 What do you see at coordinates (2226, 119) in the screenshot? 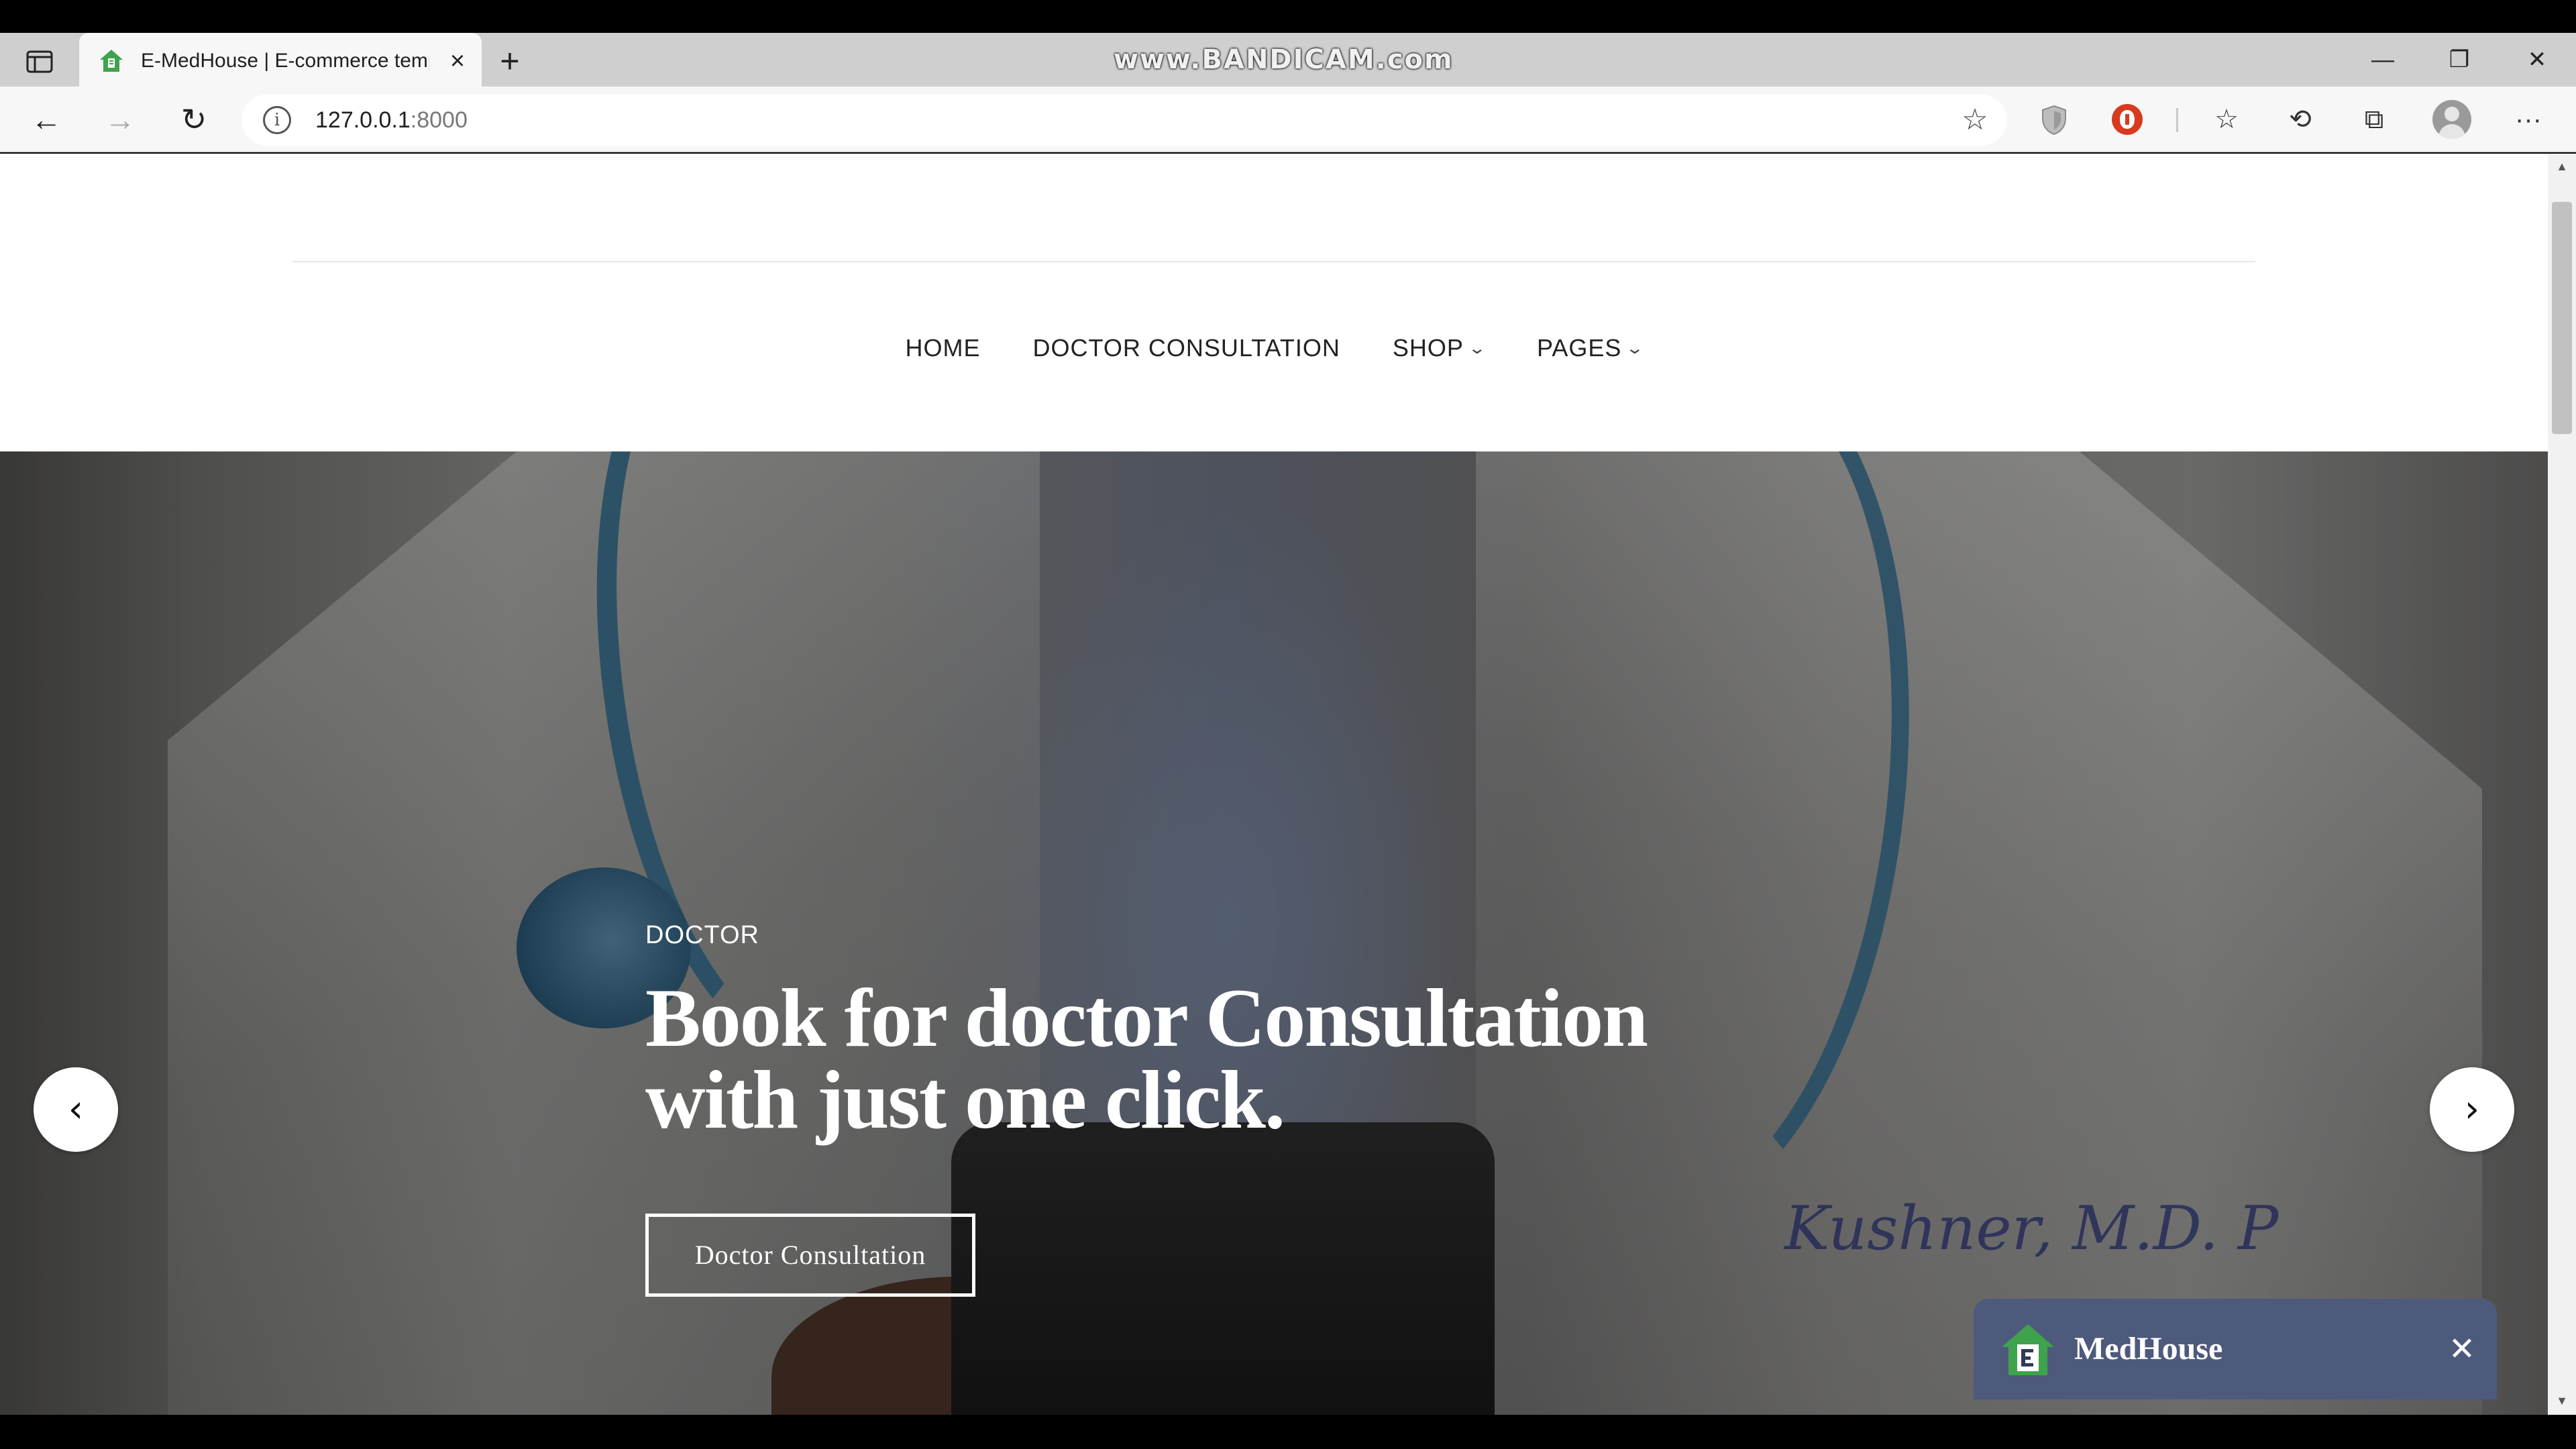
I see `favorites-icon: ☆` at bounding box center [2226, 119].